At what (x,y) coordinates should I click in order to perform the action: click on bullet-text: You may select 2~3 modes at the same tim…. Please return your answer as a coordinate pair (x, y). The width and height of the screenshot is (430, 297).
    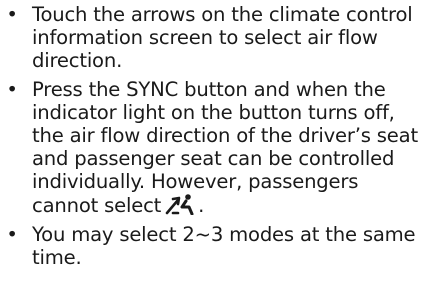
    Looking at the image, I should click on (224, 246).